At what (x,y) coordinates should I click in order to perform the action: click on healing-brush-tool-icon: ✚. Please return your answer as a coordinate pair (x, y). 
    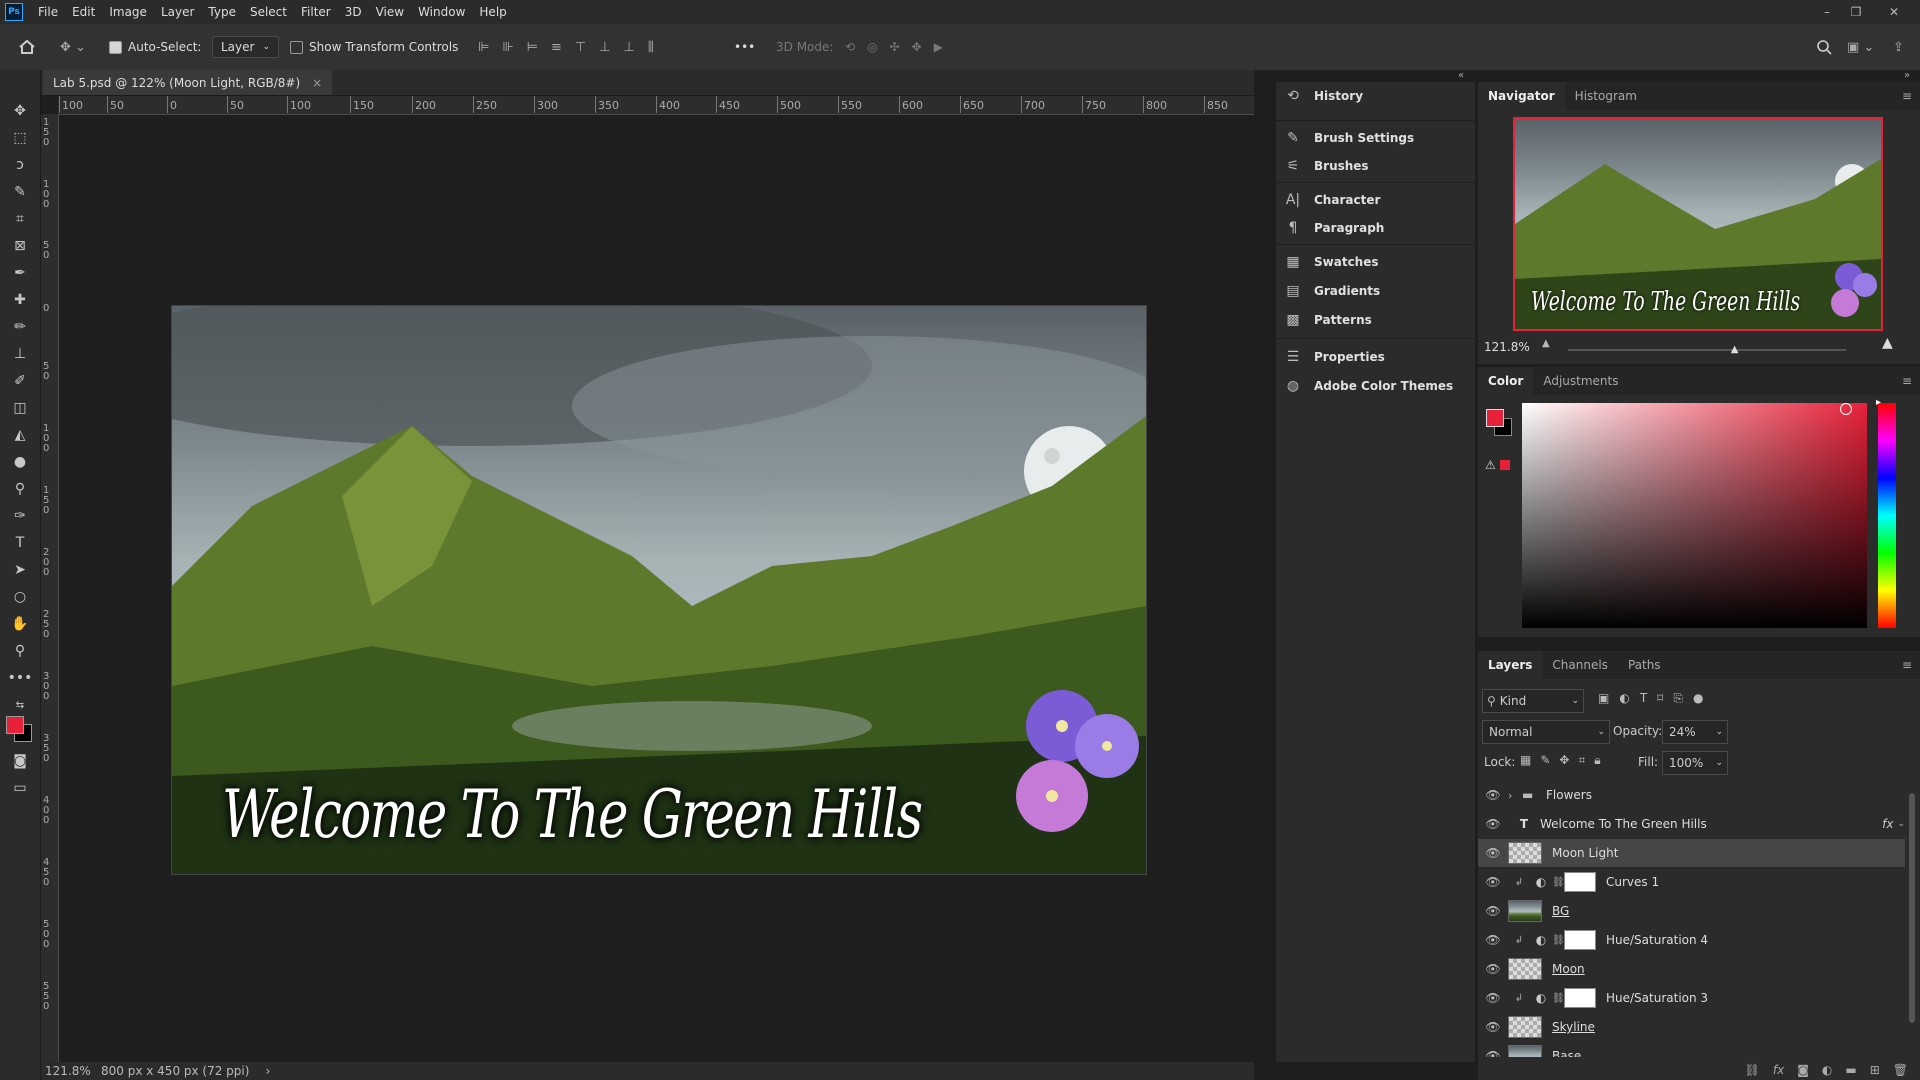
    Looking at the image, I should click on (20, 300).